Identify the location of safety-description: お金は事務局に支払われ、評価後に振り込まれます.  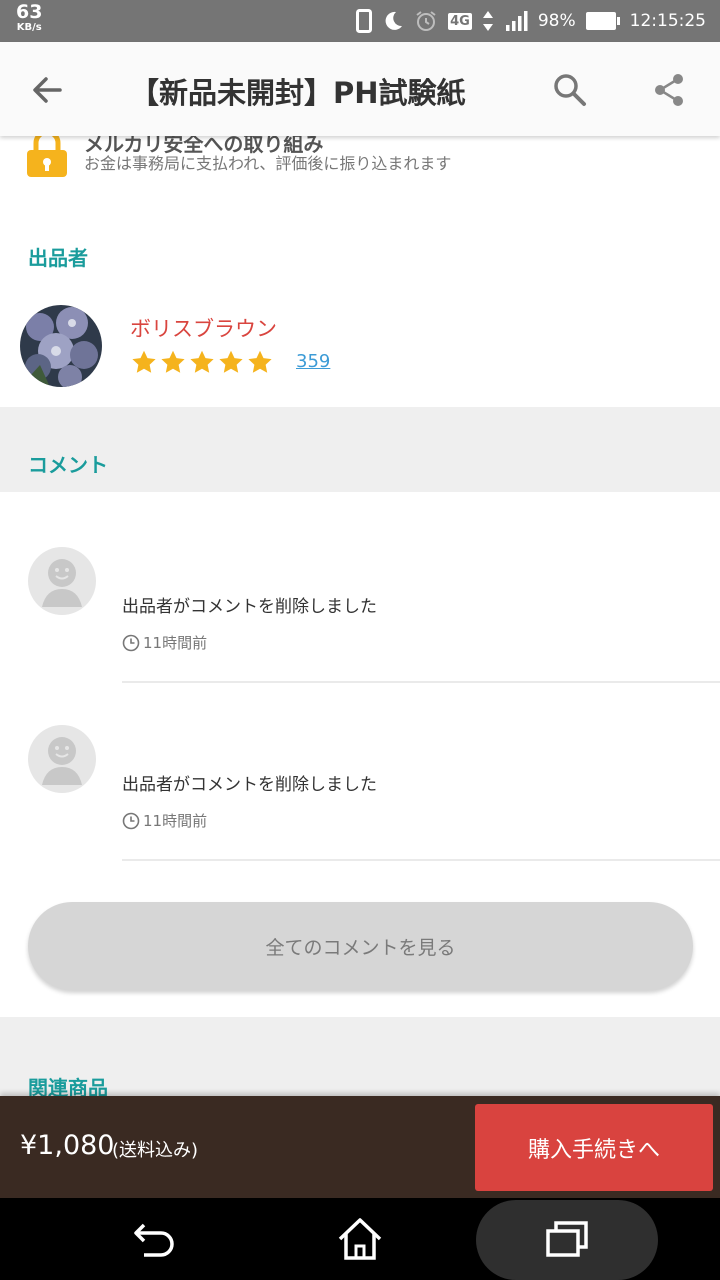
(268, 163).